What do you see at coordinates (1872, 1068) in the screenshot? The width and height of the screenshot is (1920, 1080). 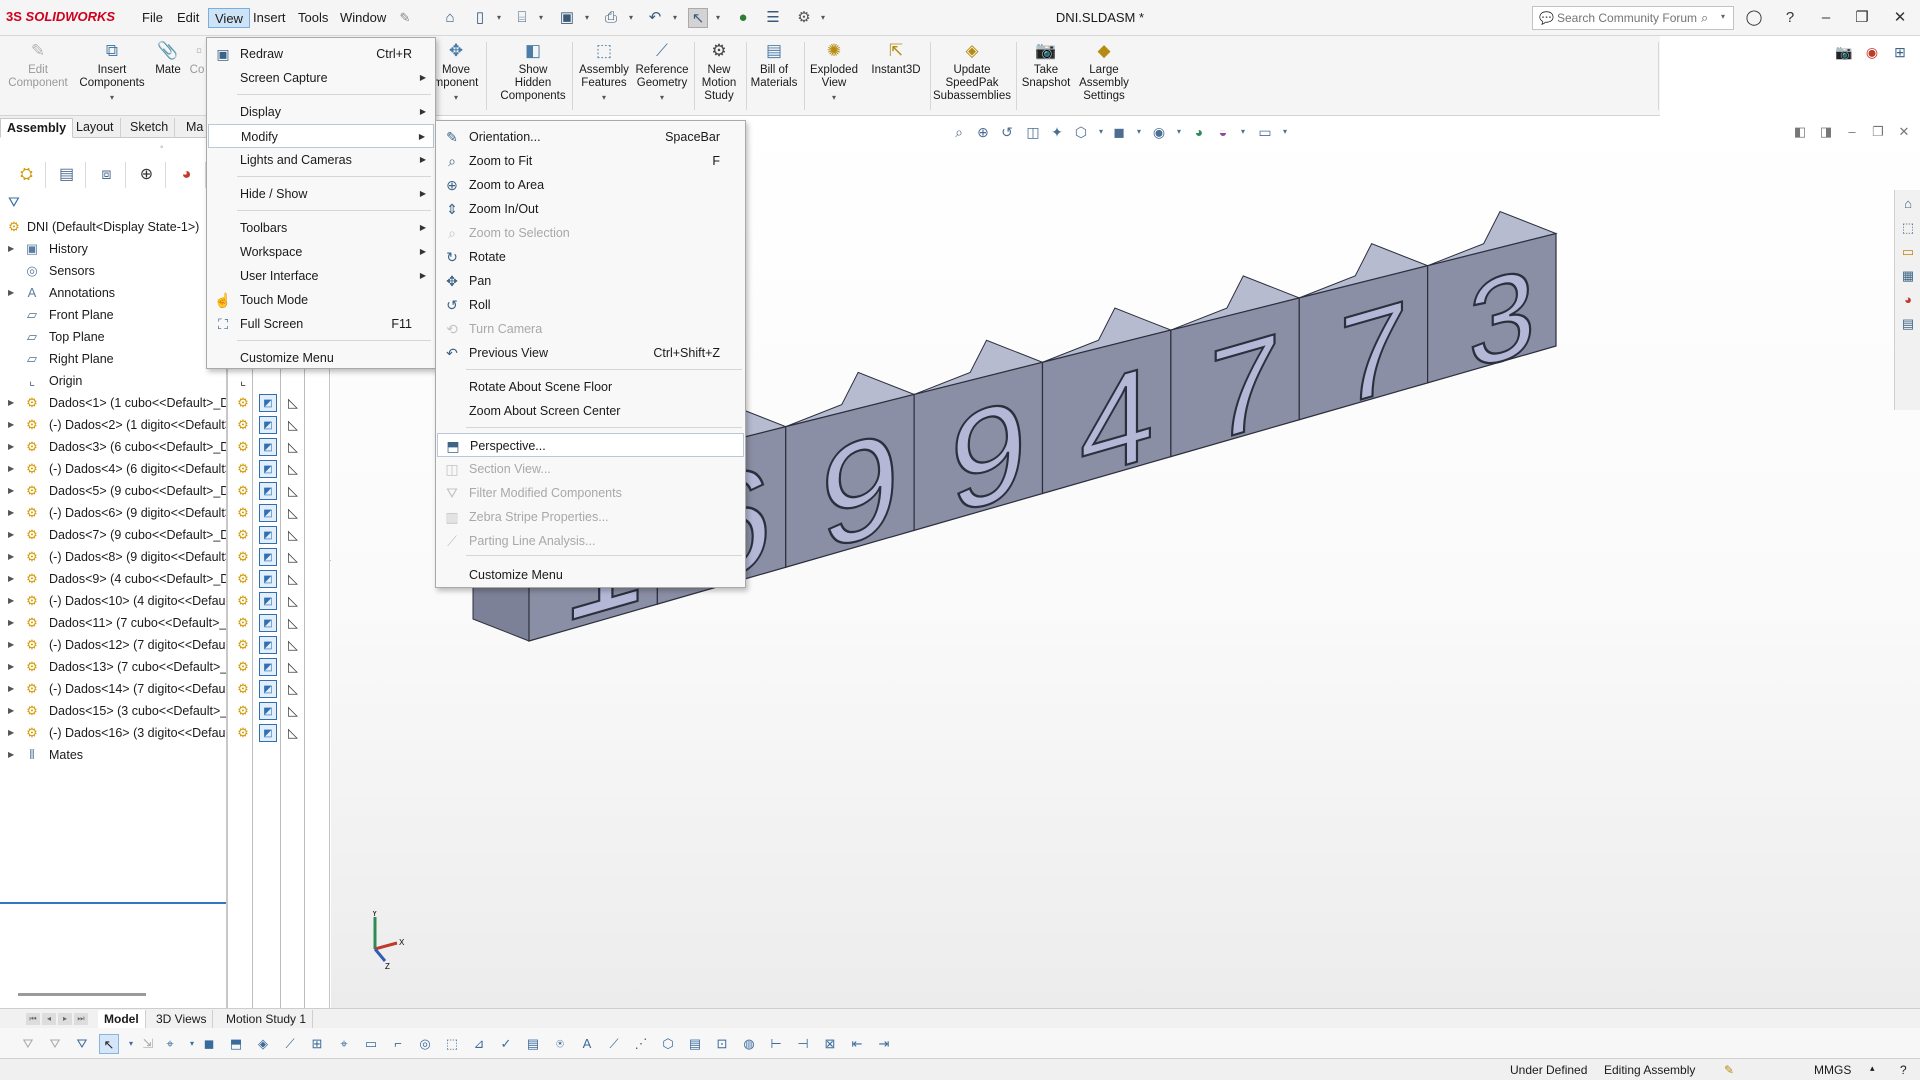 I see `units-dropdown-icon: ▴` at bounding box center [1872, 1068].